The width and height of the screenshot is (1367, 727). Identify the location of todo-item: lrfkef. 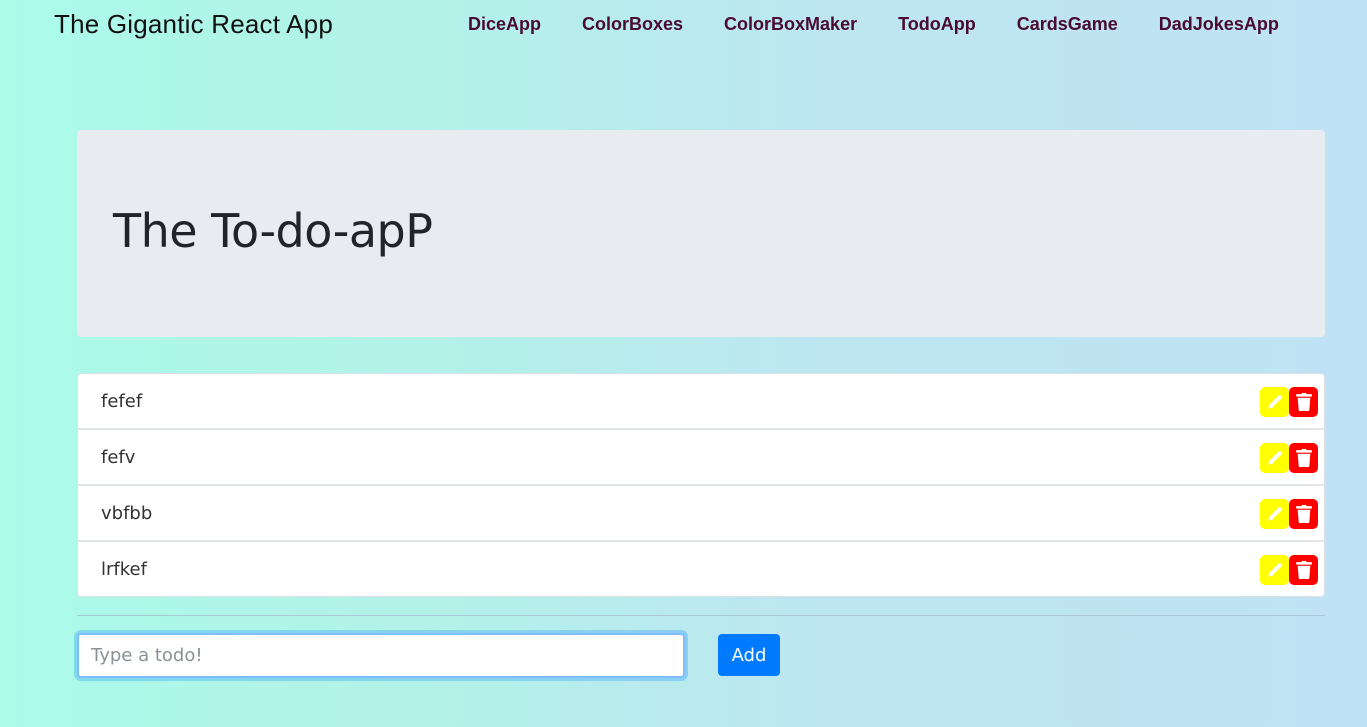
(701, 569).